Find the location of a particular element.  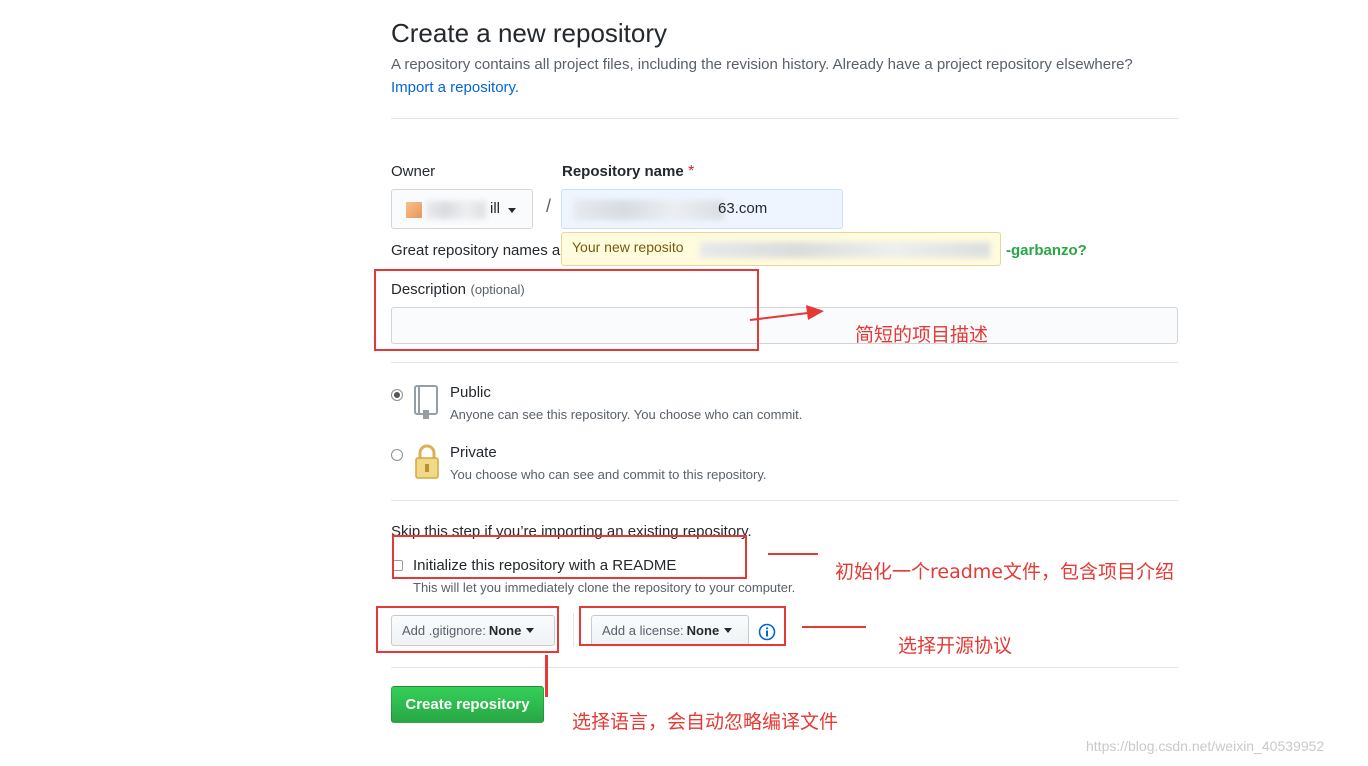

annotation-box-description is located at coordinates (566, 310).